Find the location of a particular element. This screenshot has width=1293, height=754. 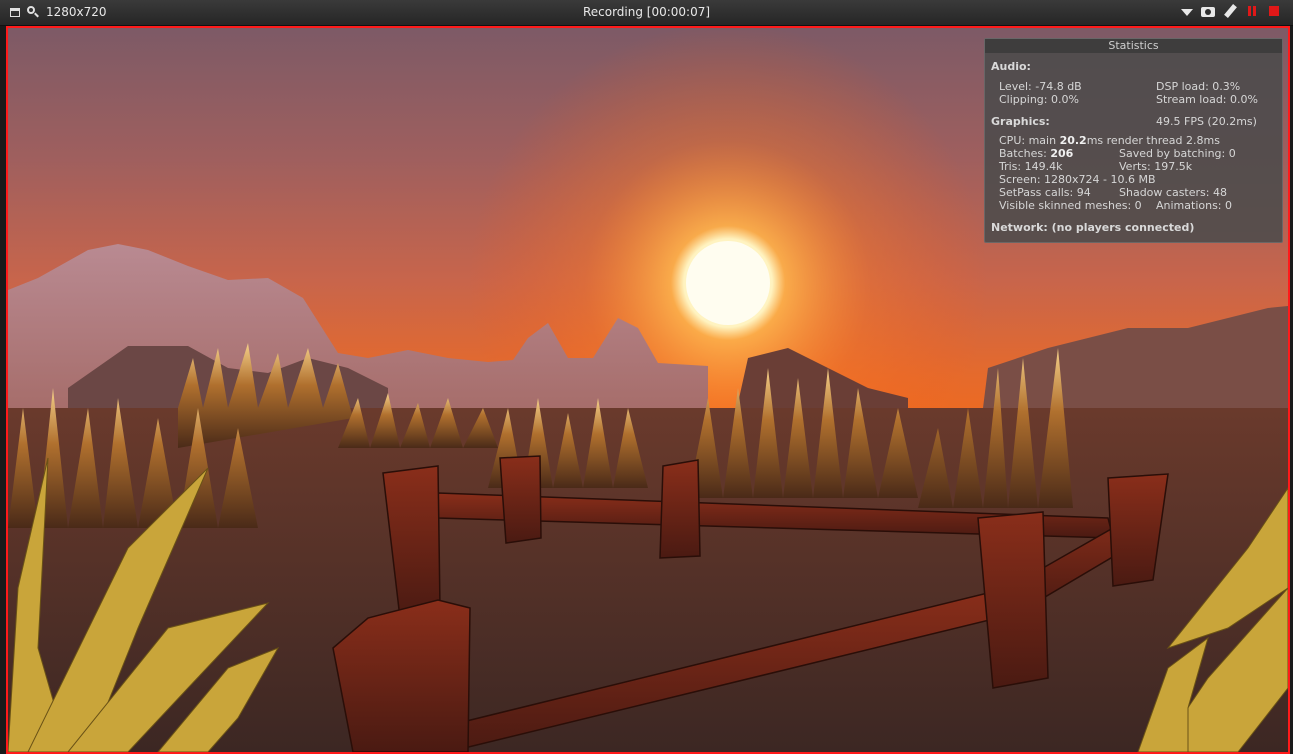

camera-icon is located at coordinates (1208, 11).